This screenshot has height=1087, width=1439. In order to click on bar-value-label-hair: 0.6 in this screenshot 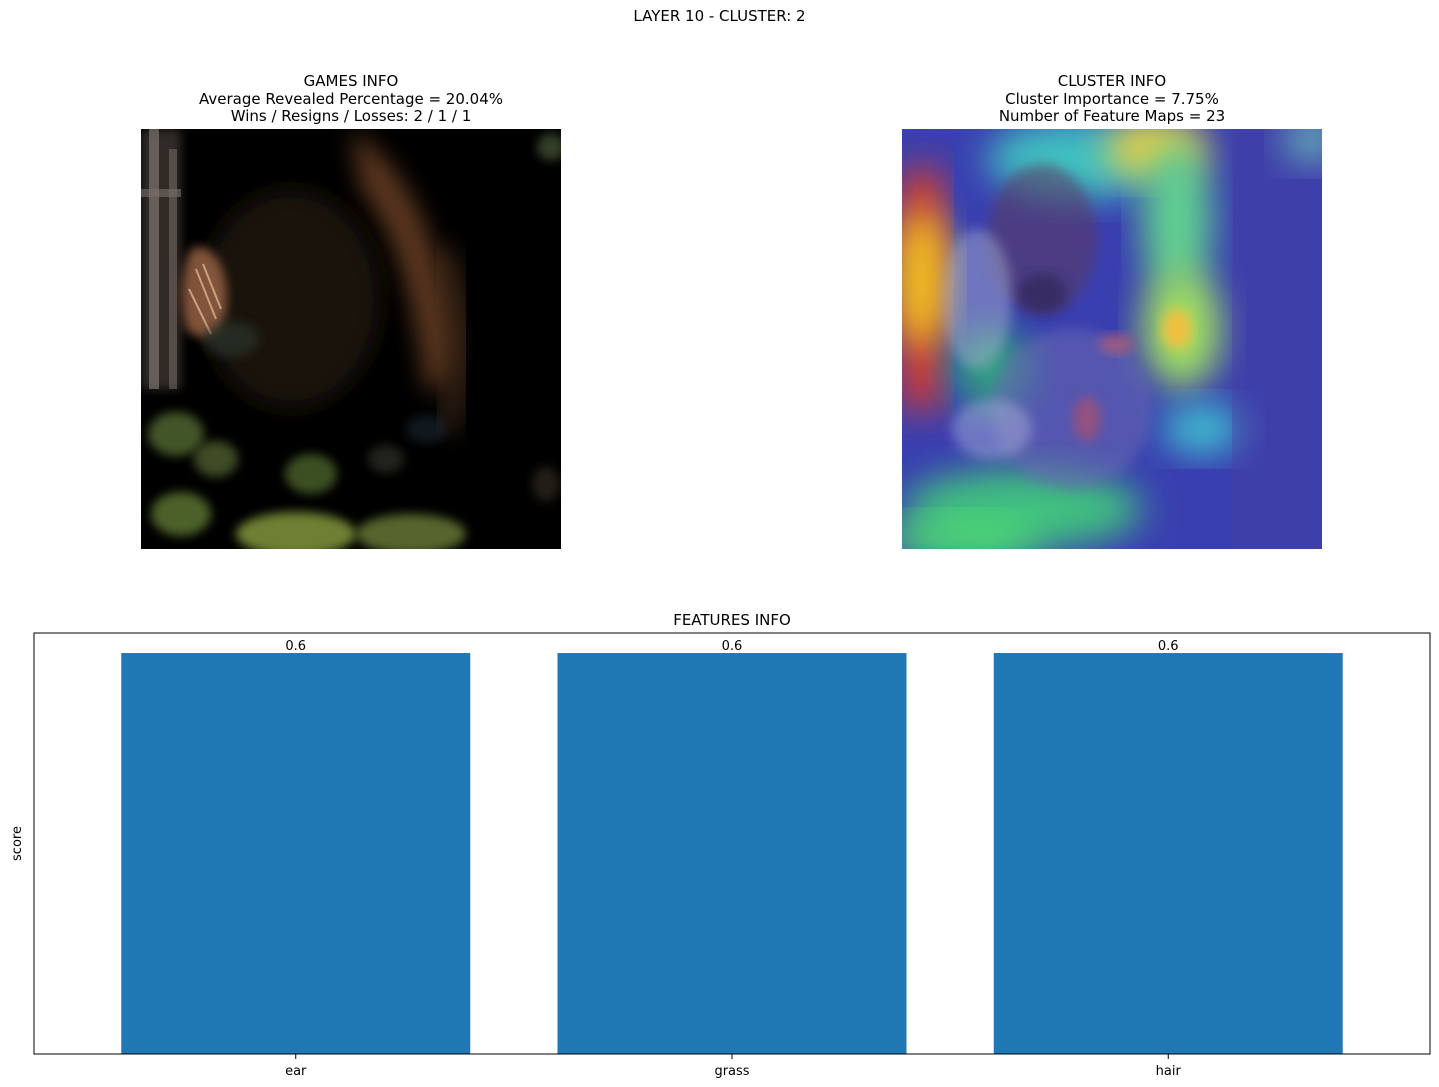, I will do `click(1168, 646)`.